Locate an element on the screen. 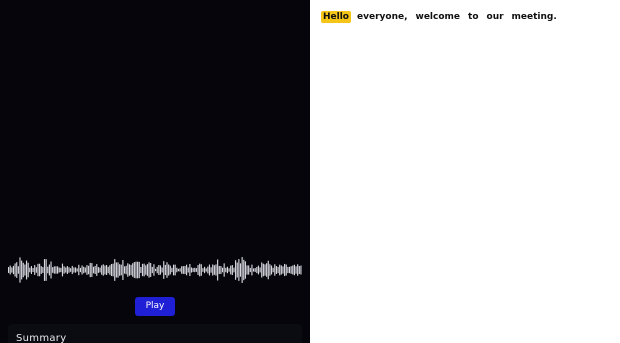  transcript-word: everyone, is located at coordinates (382, 17).